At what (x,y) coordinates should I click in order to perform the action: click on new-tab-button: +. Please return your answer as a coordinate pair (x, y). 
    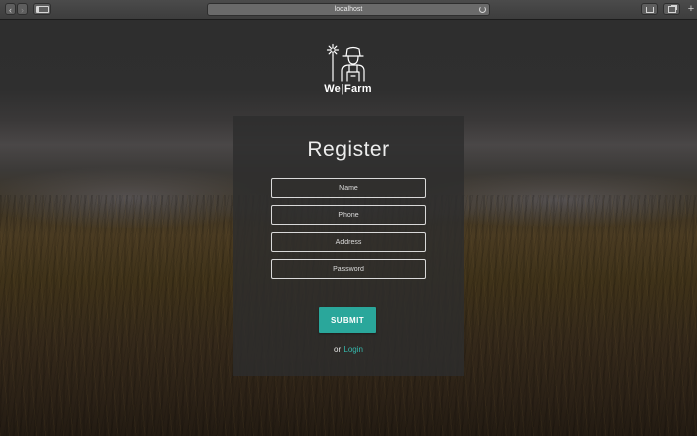
    Looking at the image, I should click on (691, 9).